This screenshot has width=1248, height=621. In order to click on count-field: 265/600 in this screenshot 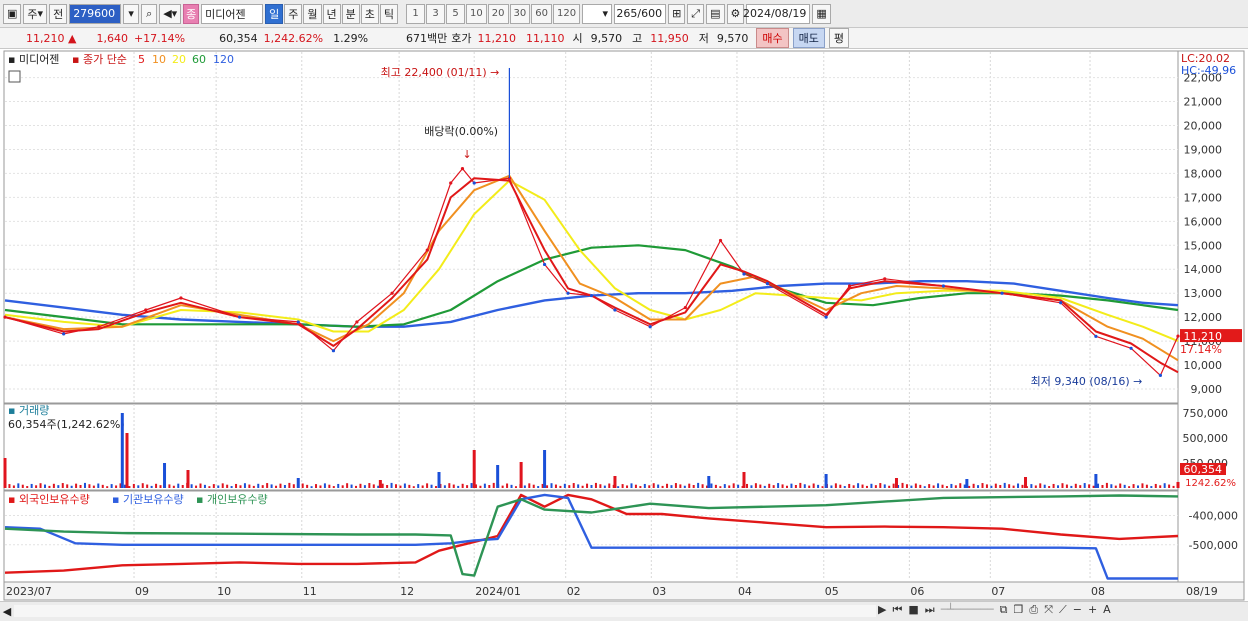, I will do `click(640, 13)`.